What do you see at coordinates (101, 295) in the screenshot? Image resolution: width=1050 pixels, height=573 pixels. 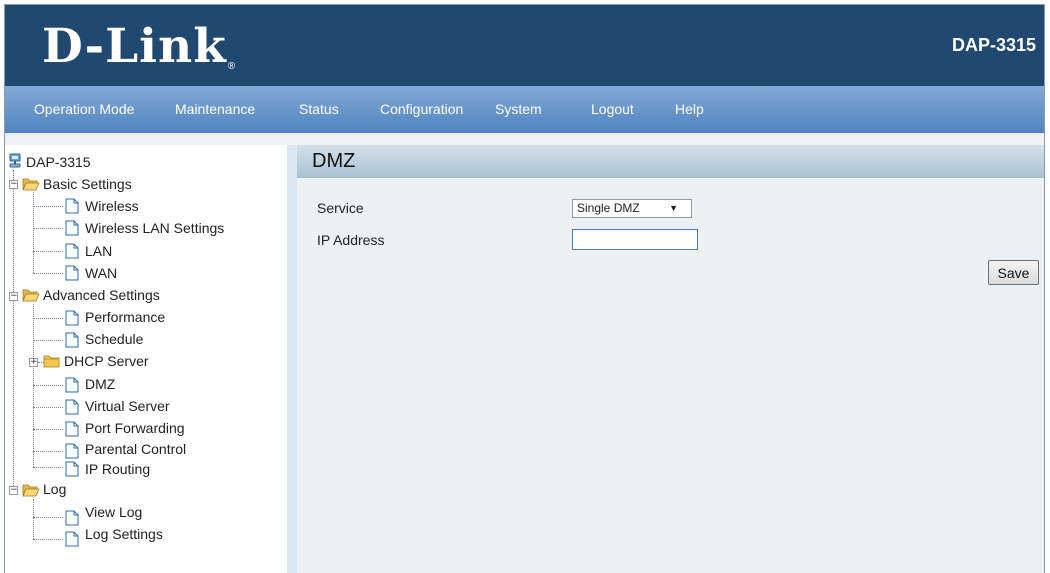 I see `tree-folder-advanced-settings: Advanced Settings` at bounding box center [101, 295].